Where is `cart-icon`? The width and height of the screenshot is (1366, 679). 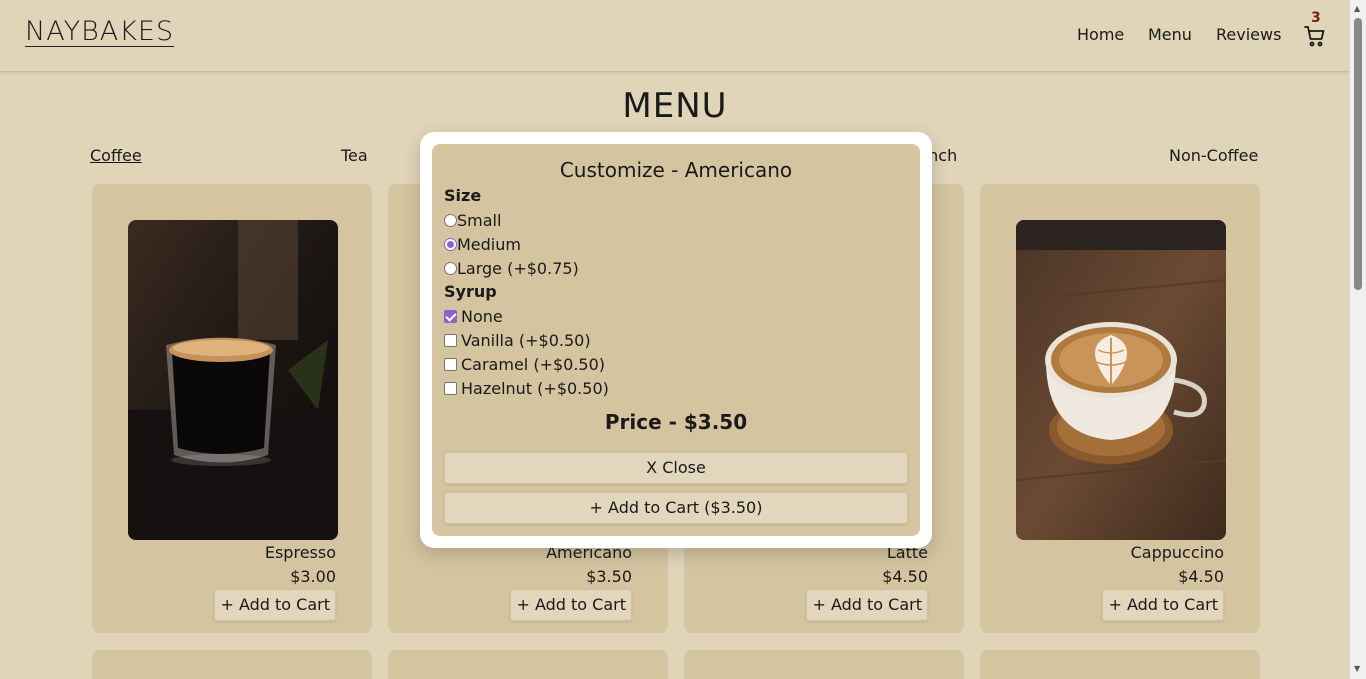
cart-icon is located at coordinates (1315, 36).